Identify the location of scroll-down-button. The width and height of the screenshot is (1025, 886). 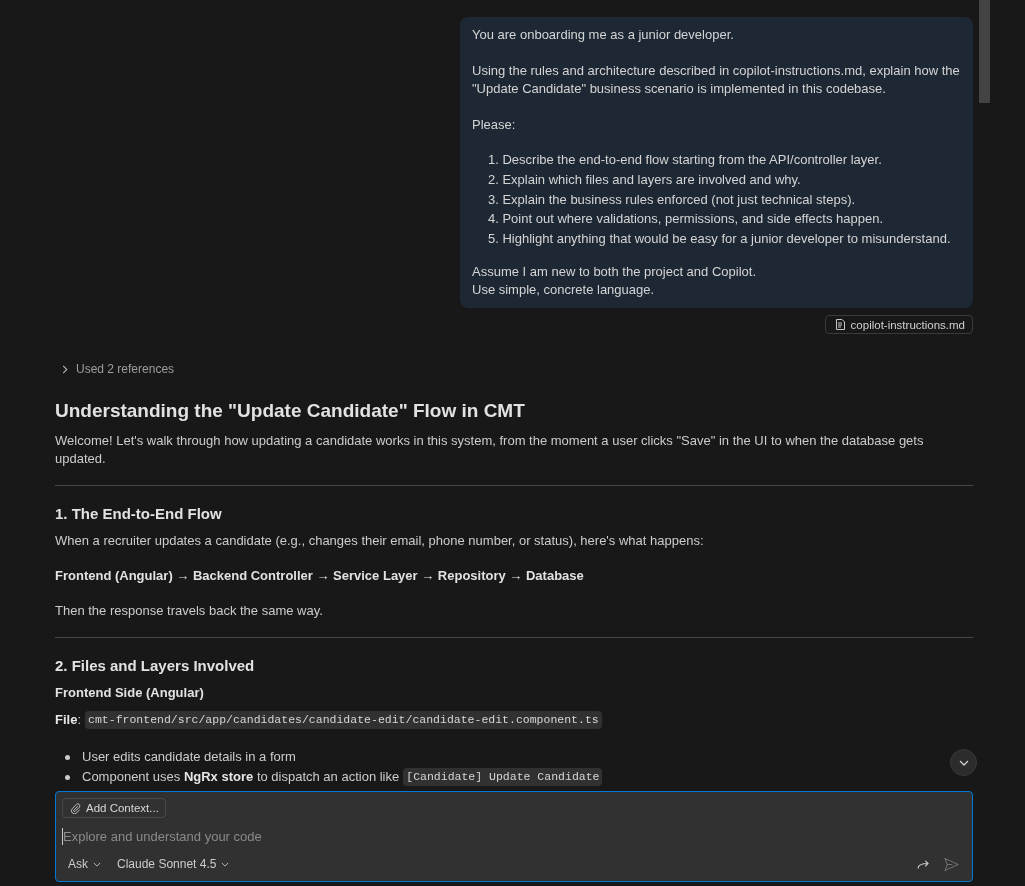
(963, 762).